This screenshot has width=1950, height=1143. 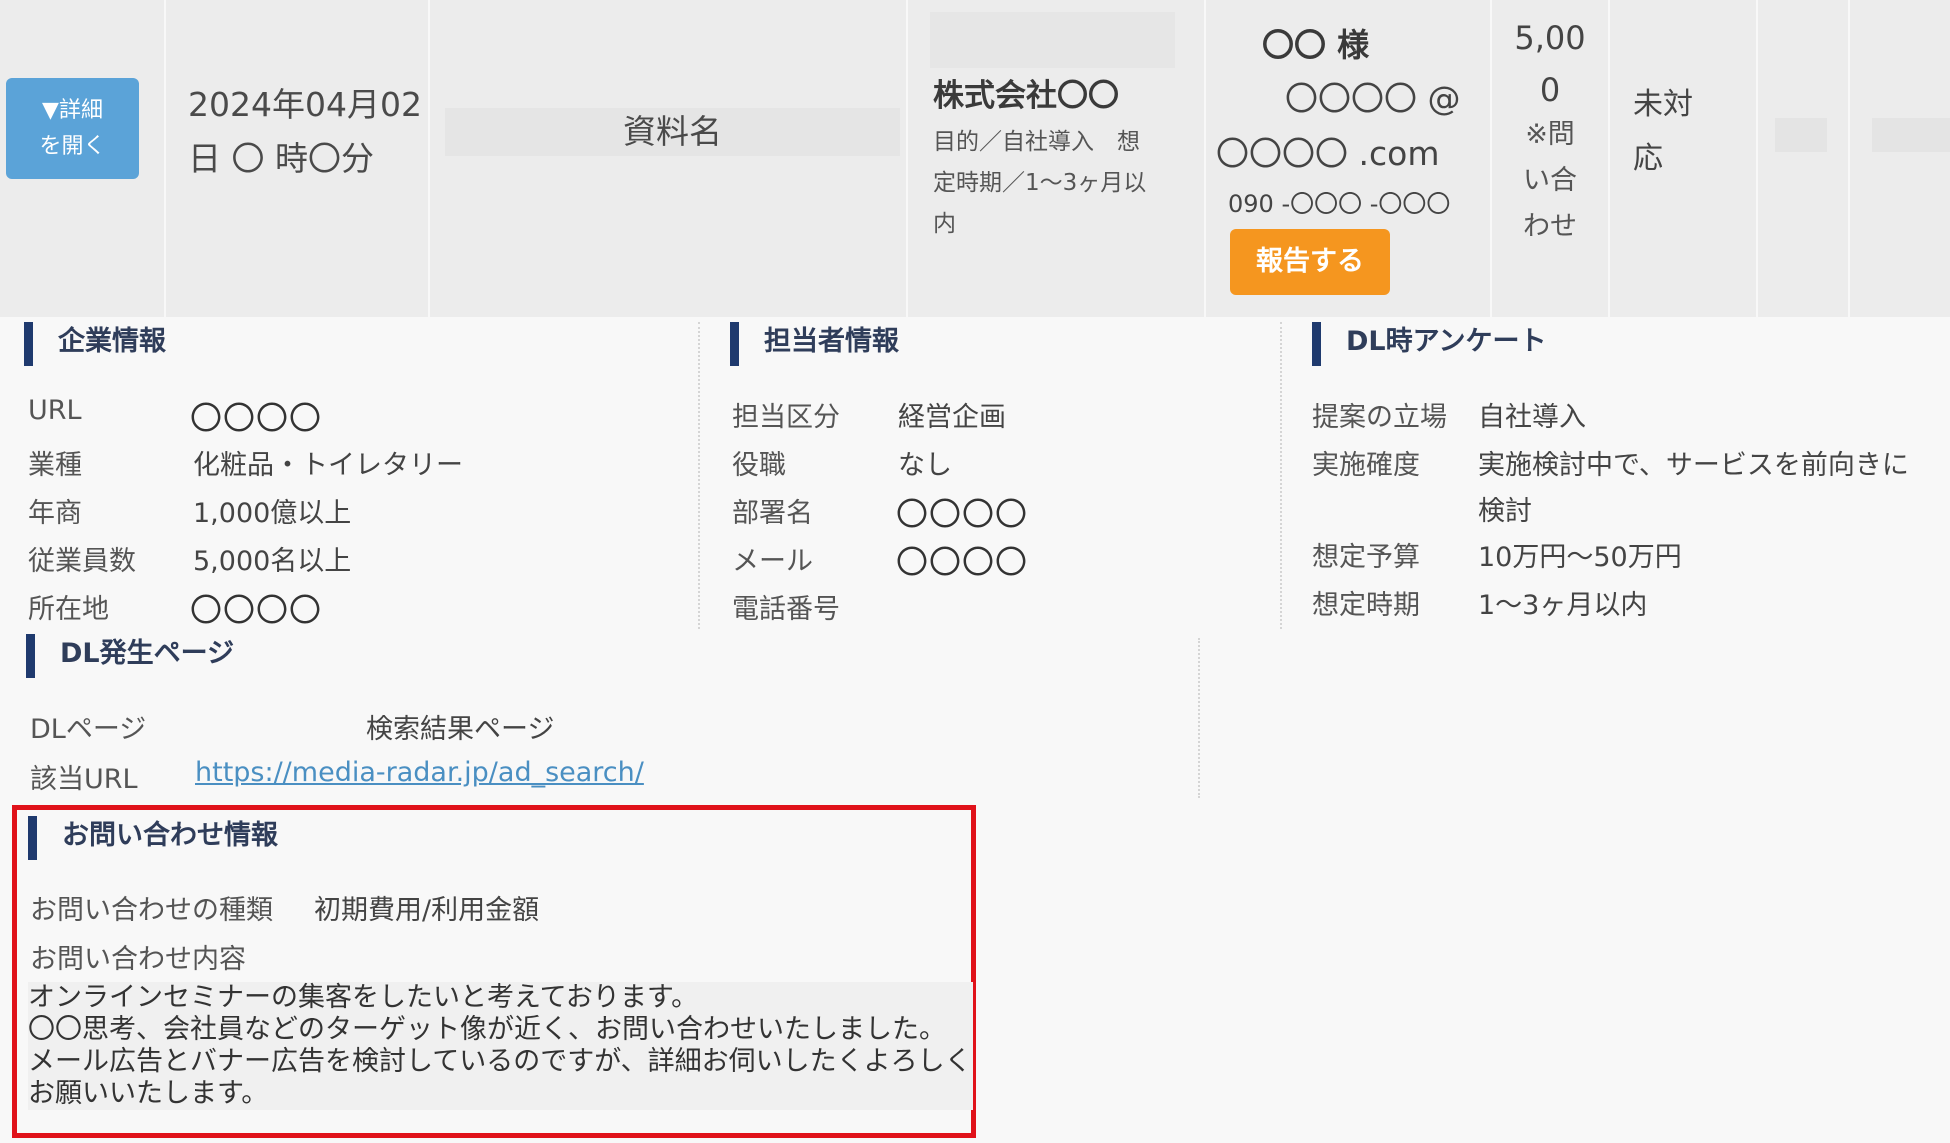 I want to click on section-title-inquiry: お問い合わせ情報, so click(x=153, y=838).